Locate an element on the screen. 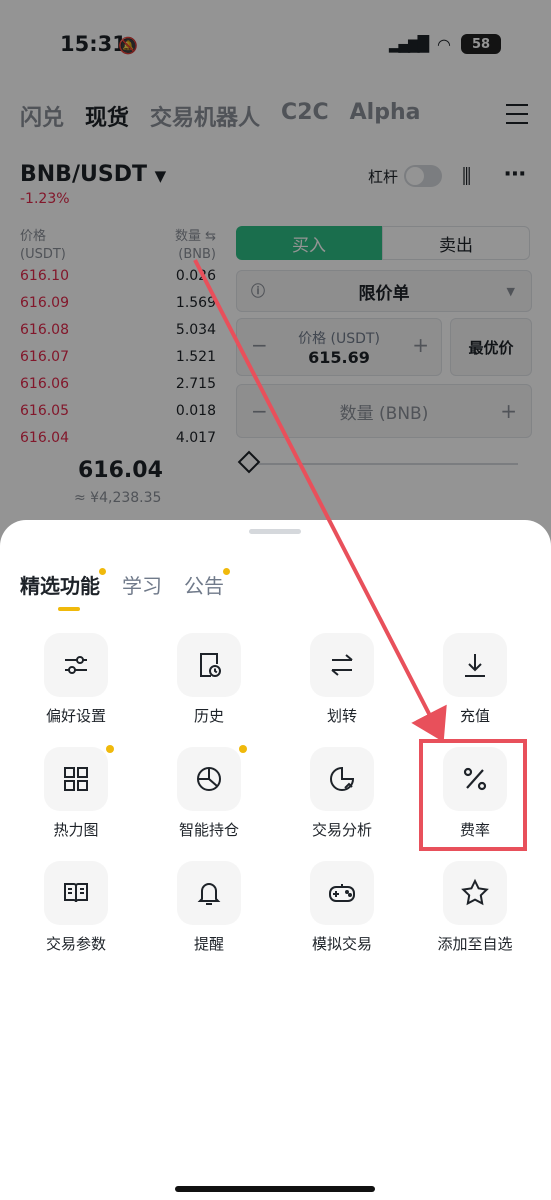  tile-label: 交易分析 is located at coordinates (341, 830).